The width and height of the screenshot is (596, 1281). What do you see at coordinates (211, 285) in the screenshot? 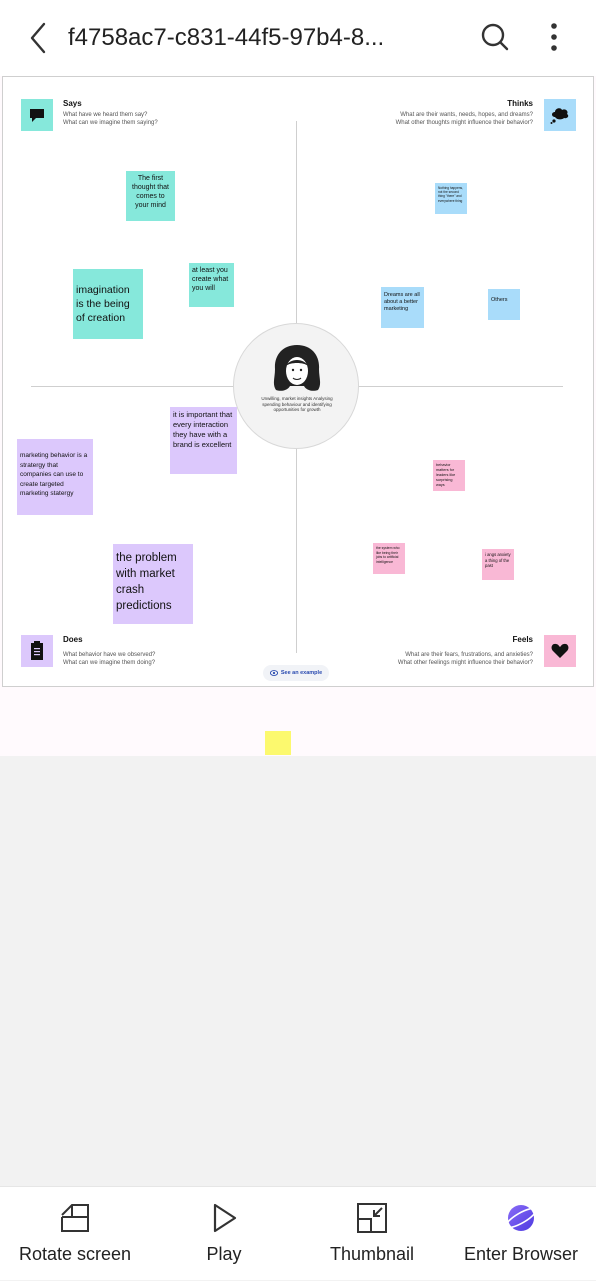
I see `sticky-note: at least you create what you will` at bounding box center [211, 285].